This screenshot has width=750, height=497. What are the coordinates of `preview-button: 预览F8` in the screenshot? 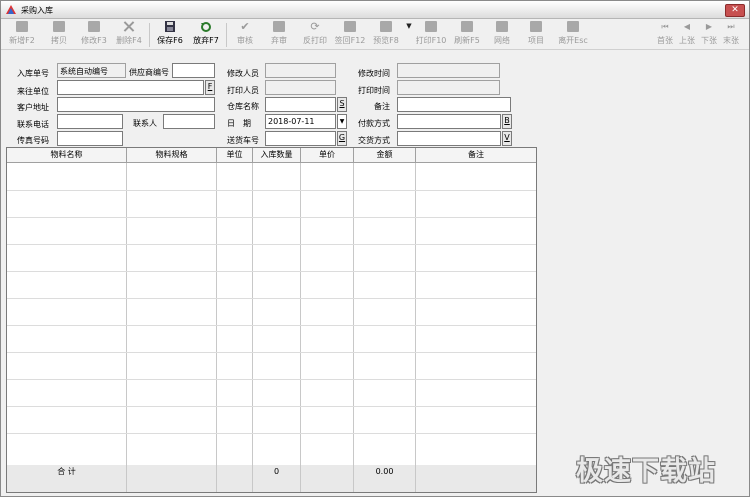 It's located at (386, 35).